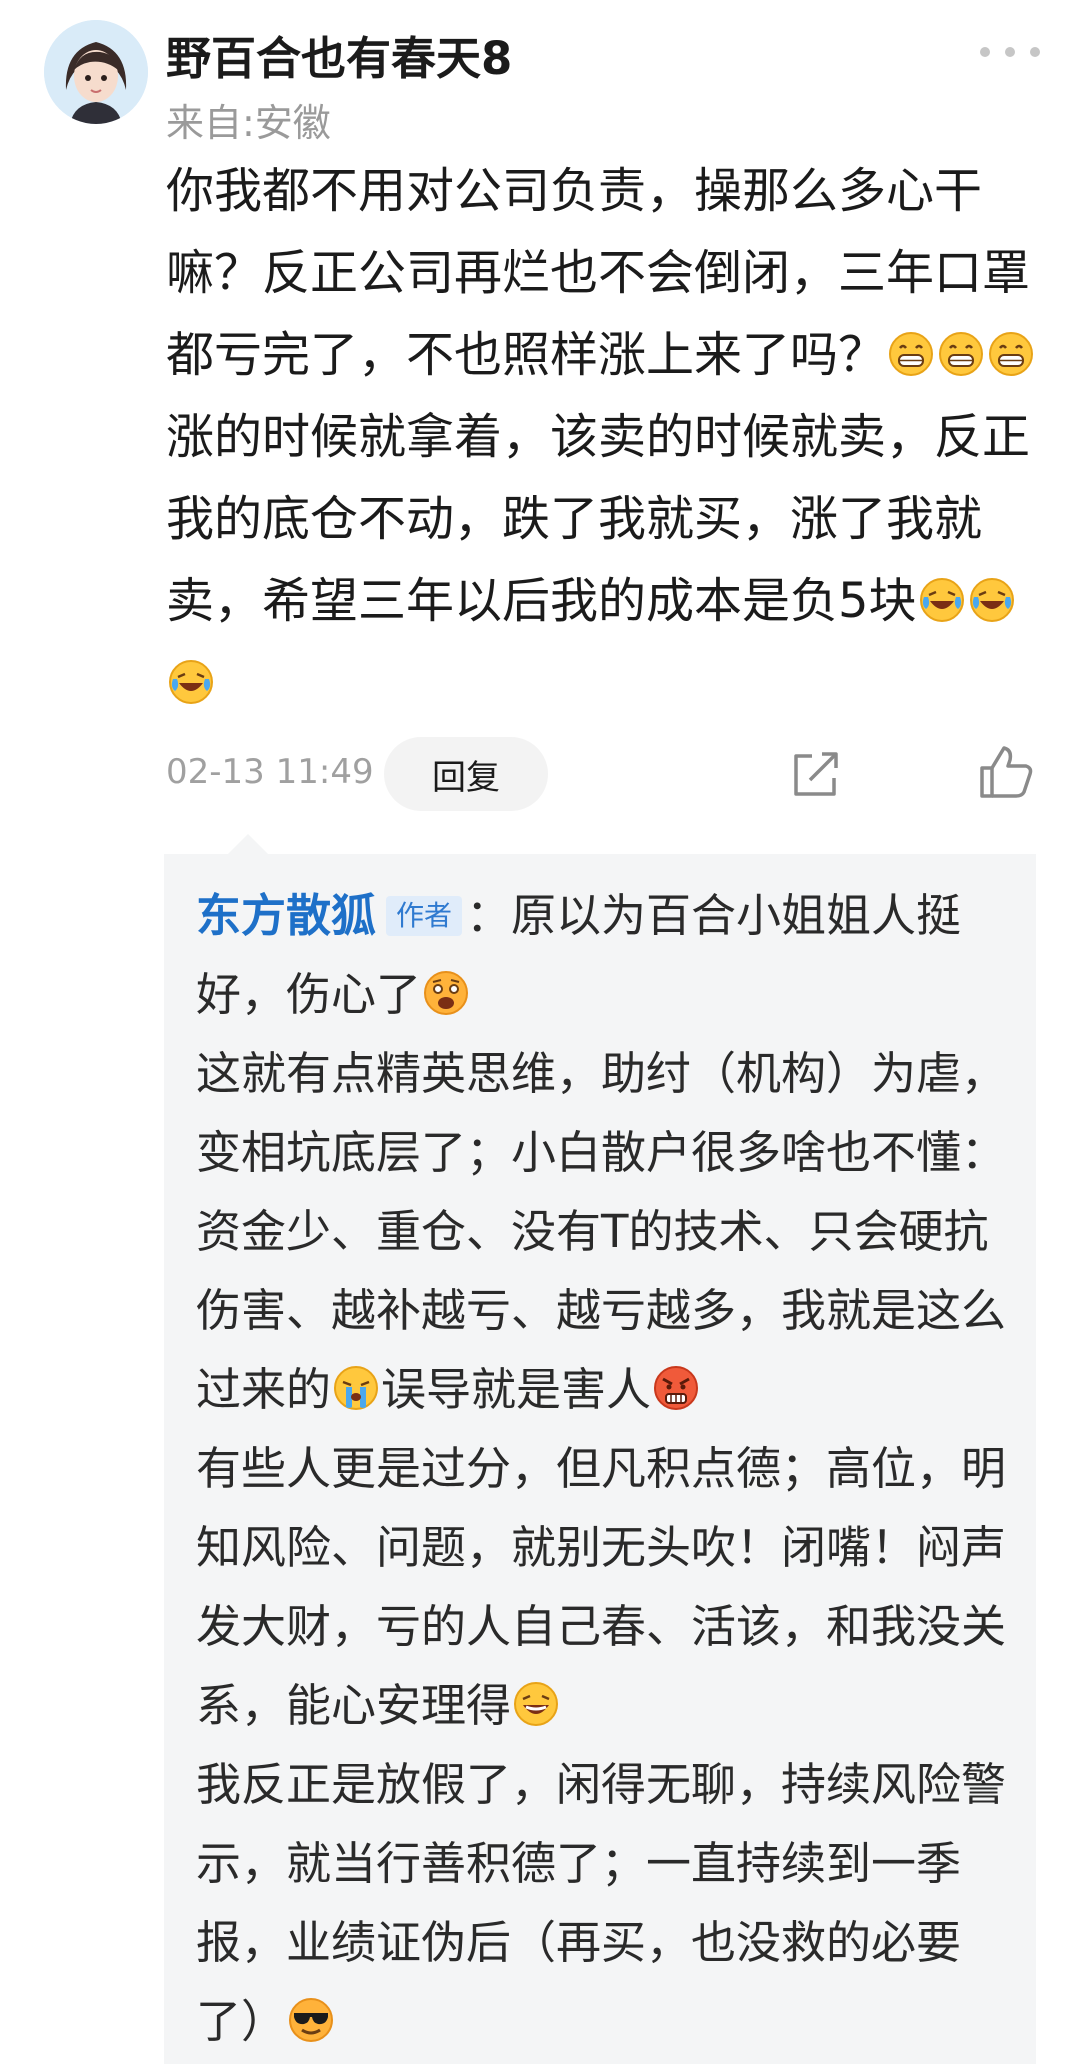 The width and height of the screenshot is (1080, 2064). Describe the element at coordinates (516, 1389) in the screenshot. I see `quote-paragraph-2b: 误导就是害人` at that location.